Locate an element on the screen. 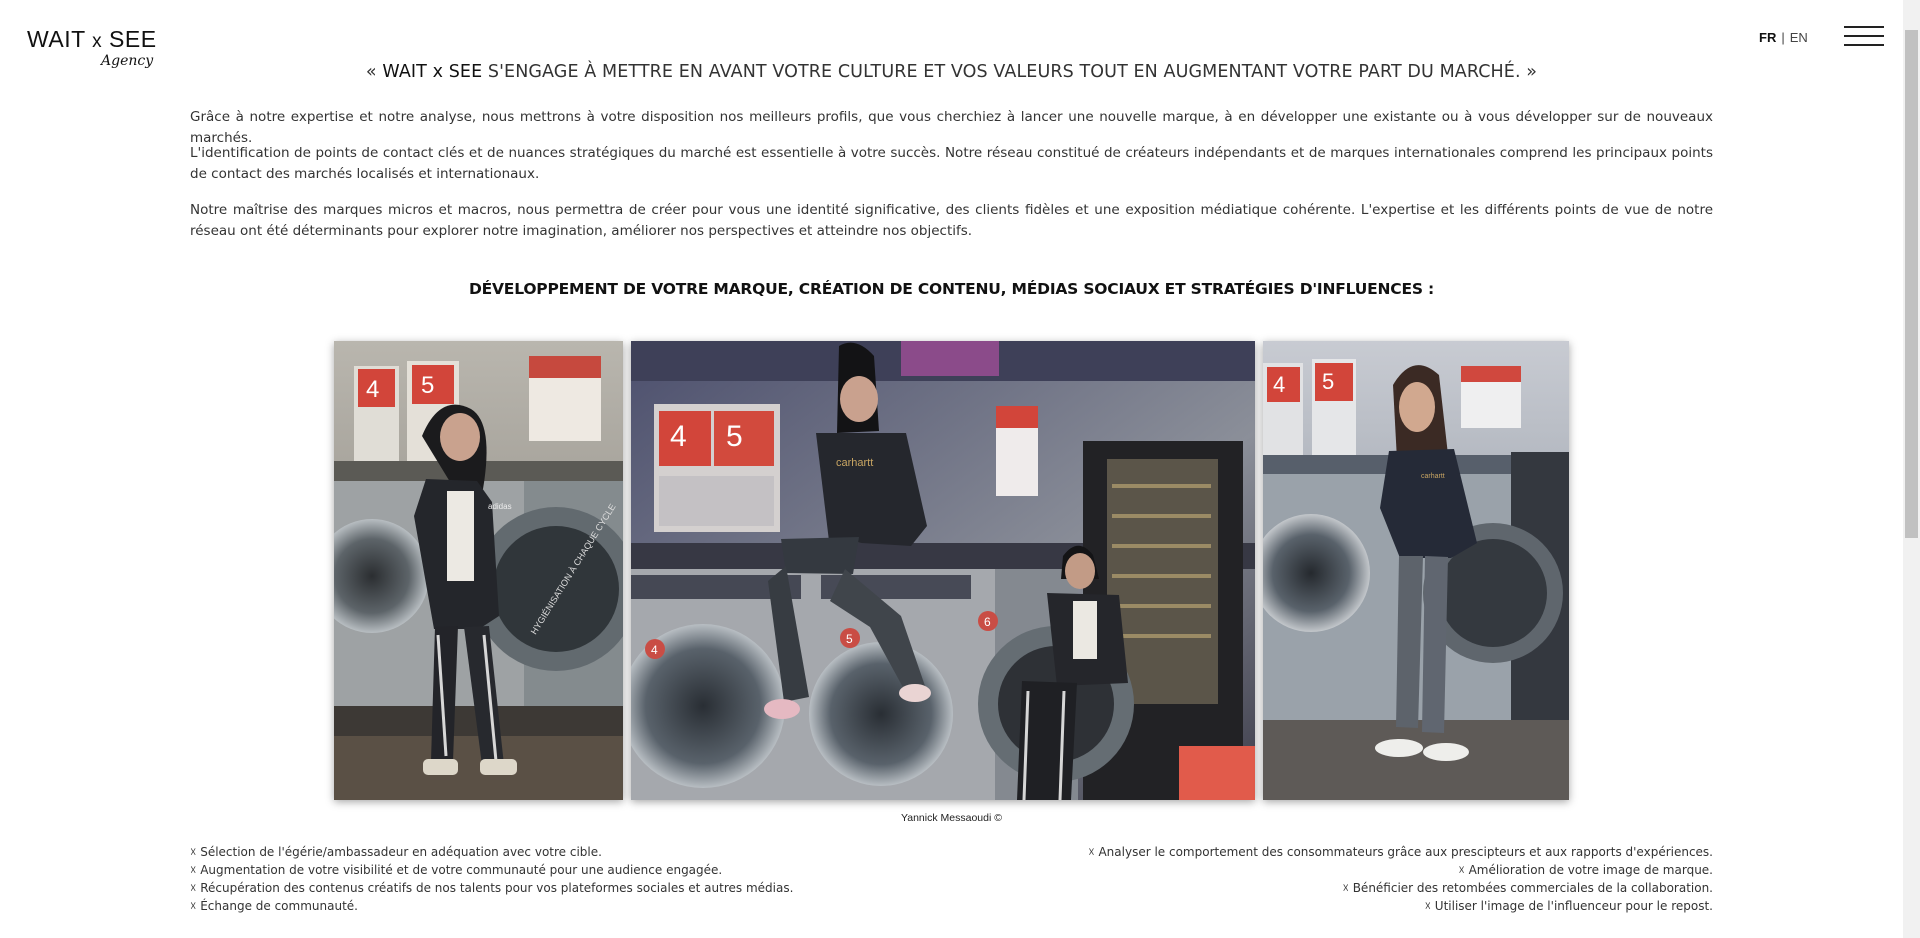  gallery-photo-left: 4 5 HYGIÉNISATION À CHAQUE CYCLE adidas is located at coordinates (478, 570).